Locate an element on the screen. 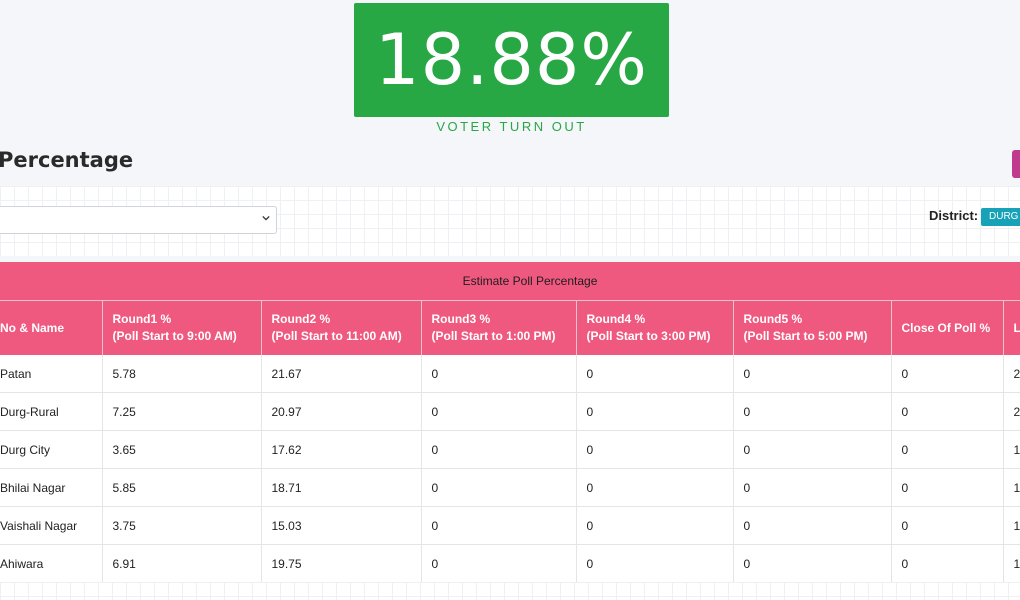 The height and width of the screenshot is (600, 1020). table-cell: 5.85 is located at coordinates (182, 487).